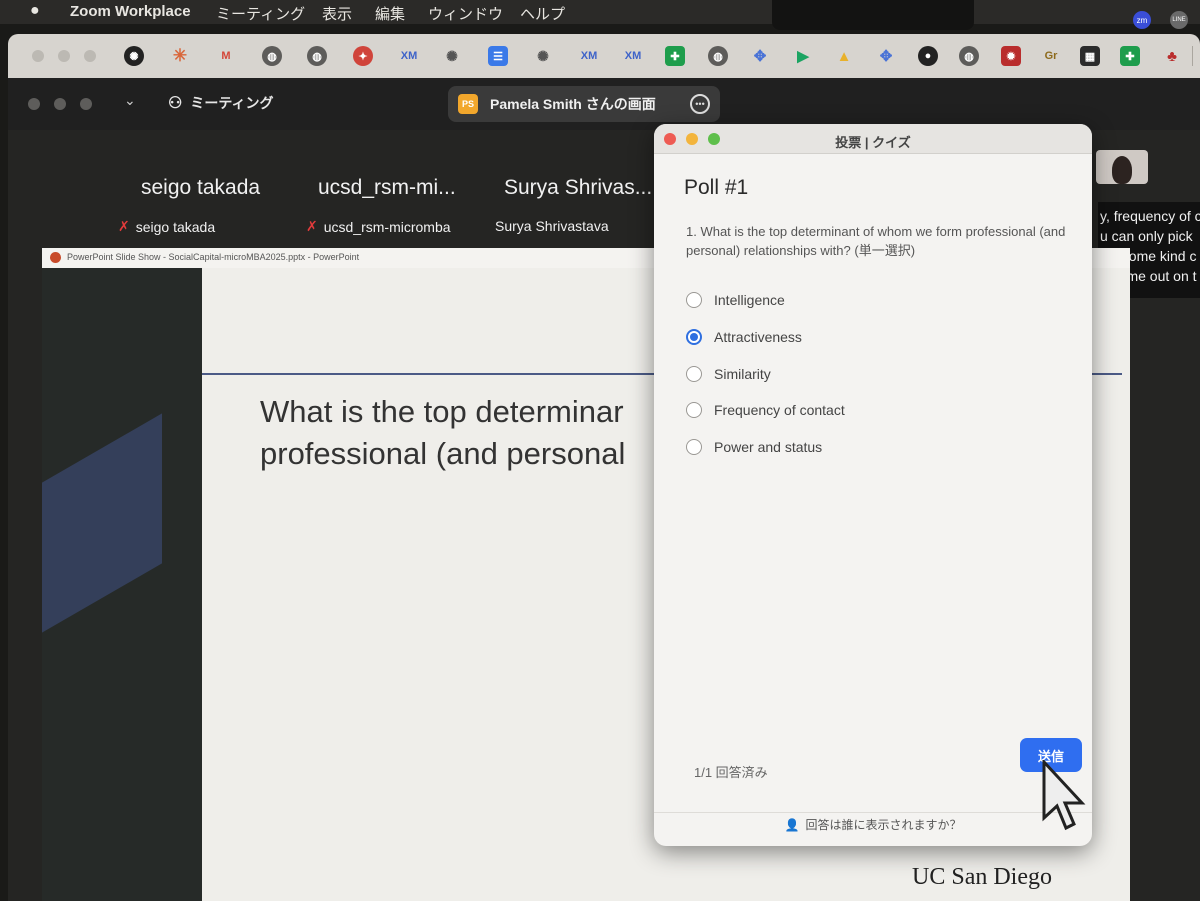  I want to click on openai-icon: ✺, so click(134, 56).